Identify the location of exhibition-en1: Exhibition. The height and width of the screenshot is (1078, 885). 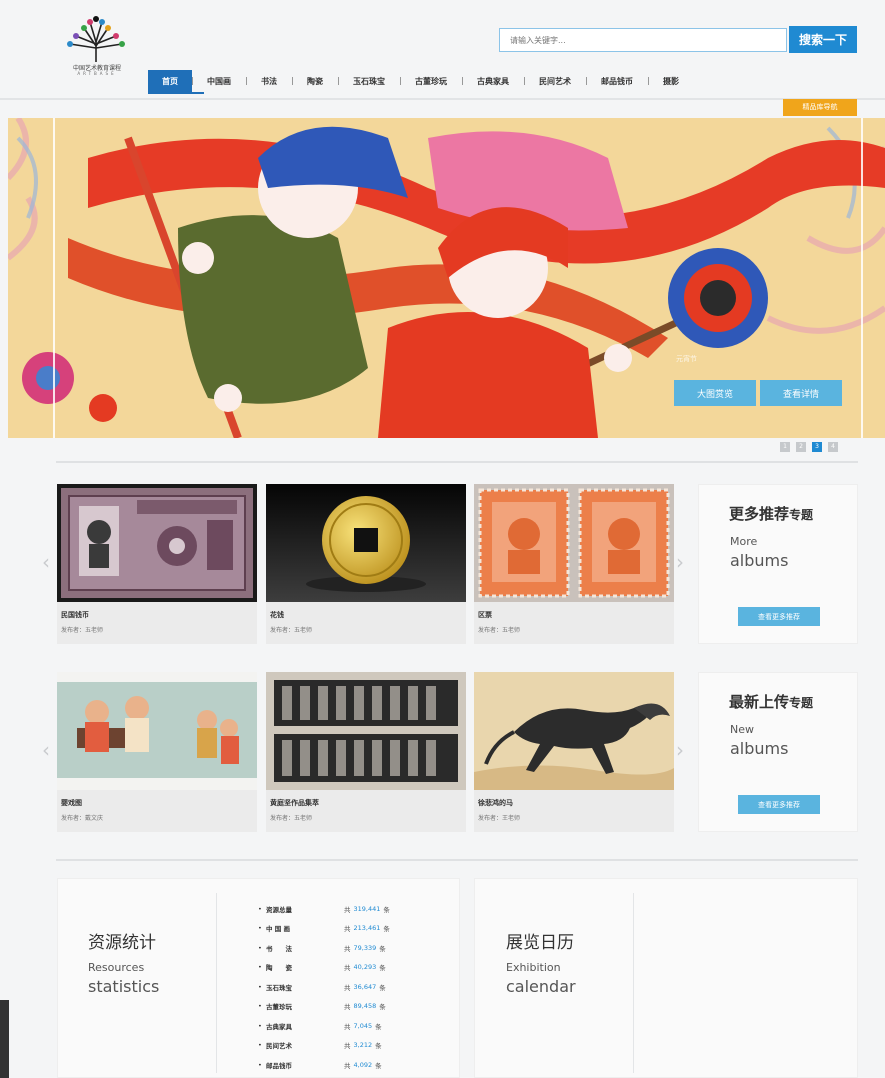
(533, 967).